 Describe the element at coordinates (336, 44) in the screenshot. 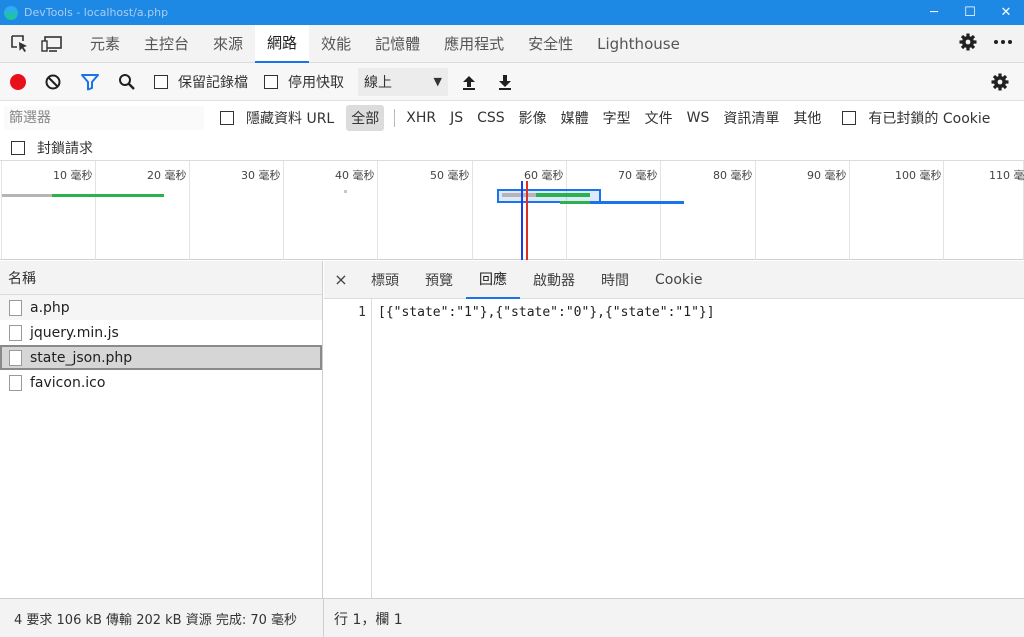

I see `tab-performance: 效能` at that location.